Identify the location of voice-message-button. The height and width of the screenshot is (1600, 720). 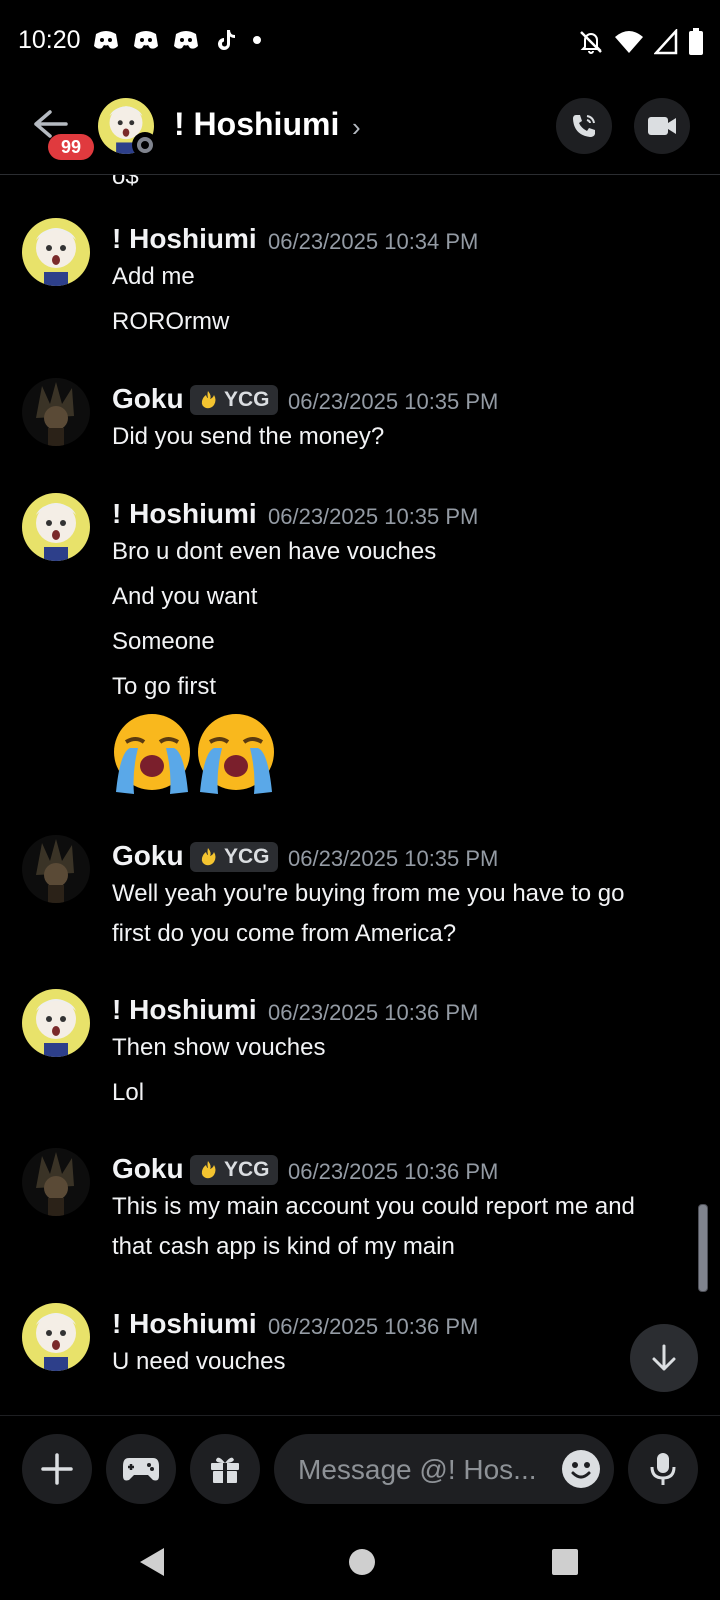
(663, 1469).